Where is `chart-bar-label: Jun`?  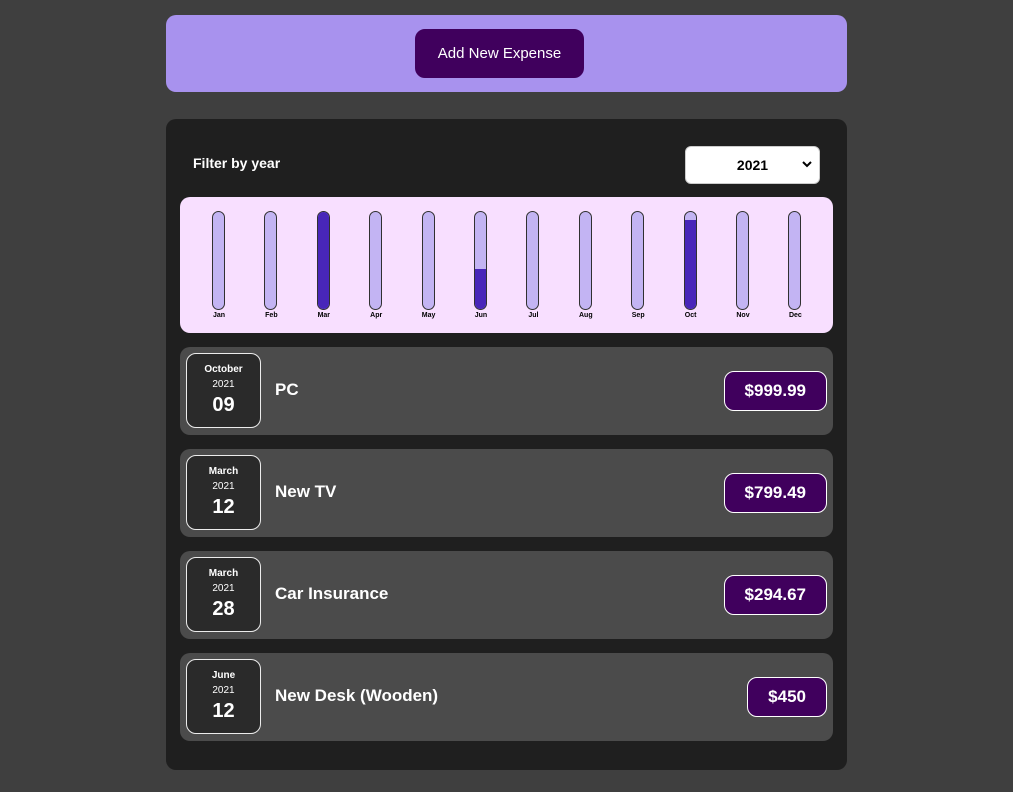 chart-bar-label: Jun is located at coordinates (481, 315).